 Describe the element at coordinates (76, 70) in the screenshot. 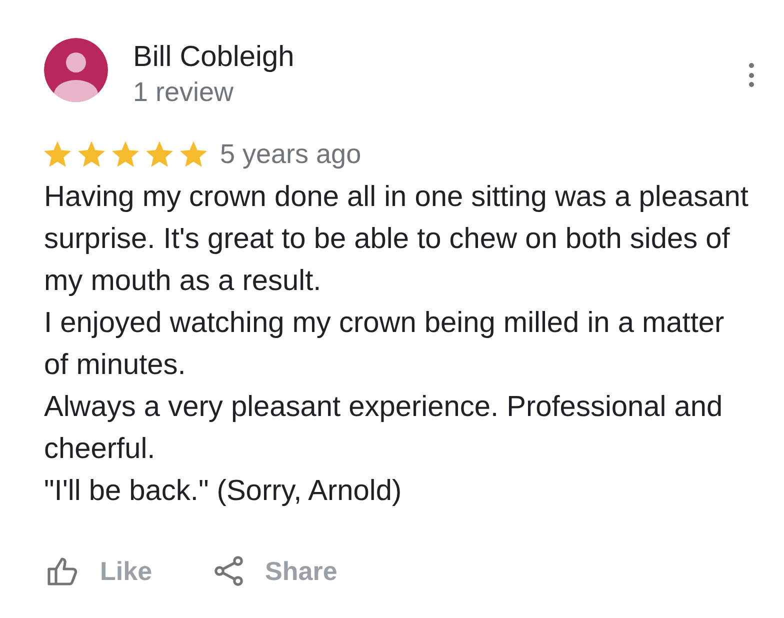

I see `avatar-icon` at that location.